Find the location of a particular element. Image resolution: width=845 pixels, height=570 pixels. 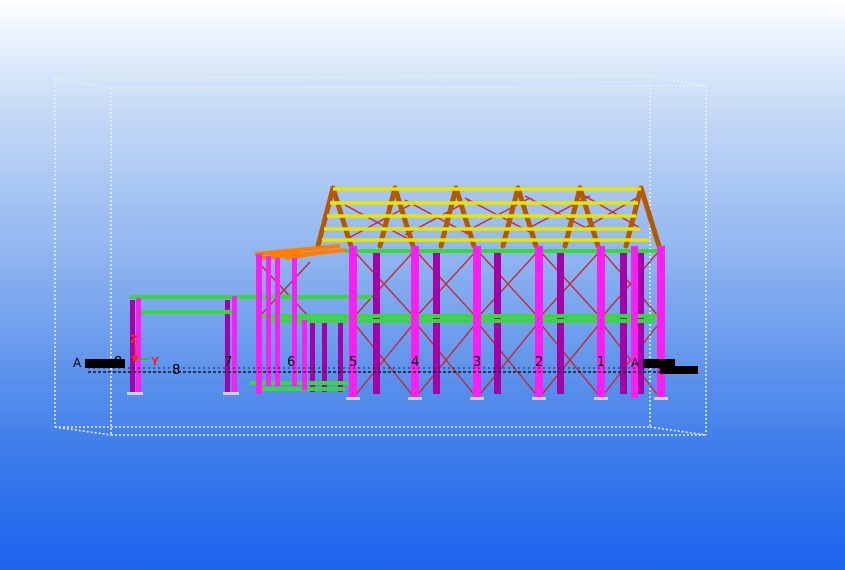

grid-label-4: 4 is located at coordinates (415, 362).